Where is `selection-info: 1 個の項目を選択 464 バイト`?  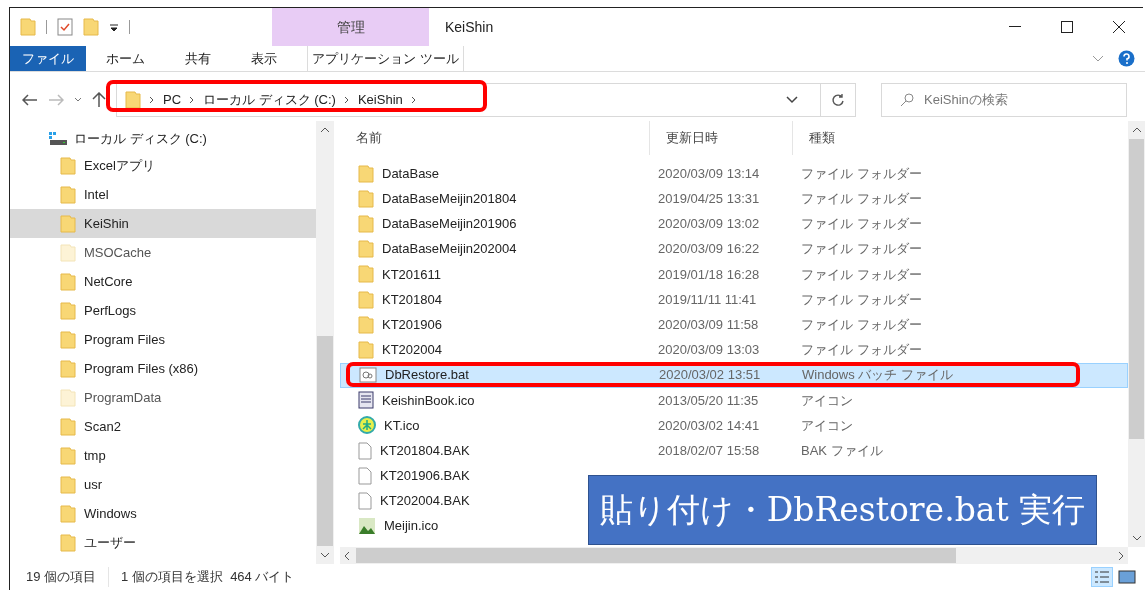 selection-info: 1 個の項目を選択 464 バイト is located at coordinates (207, 577).